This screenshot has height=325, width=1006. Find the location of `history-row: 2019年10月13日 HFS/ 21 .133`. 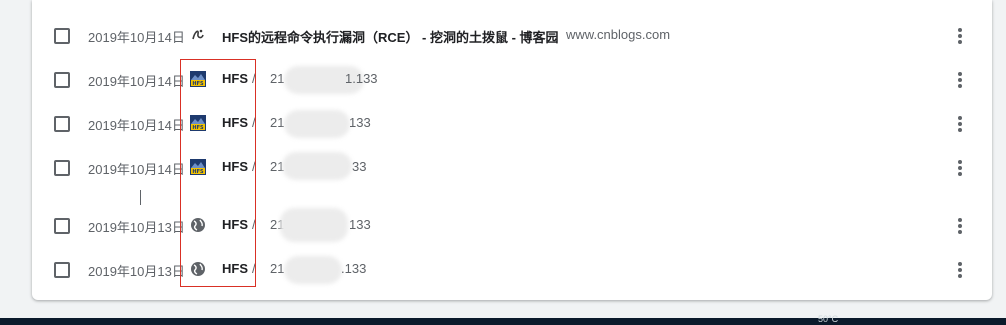

history-row: 2019年10月13日 HFS/ 21 .133 is located at coordinates (512, 270).